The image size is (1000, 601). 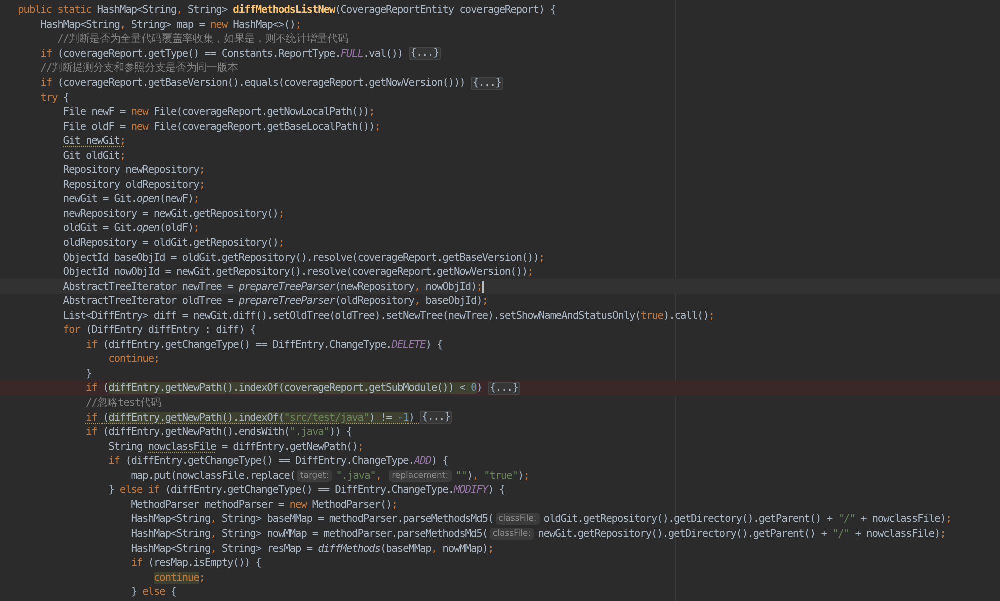 What do you see at coordinates (388, 316) in the screenshot?
I see `code-text: List<DiffEntry> diff = newGit.diff().setOldTree(oldTree).setNewTree(newTree).setShowNameAndStatusOnly(true).call();` at bounding box center [388, 316].